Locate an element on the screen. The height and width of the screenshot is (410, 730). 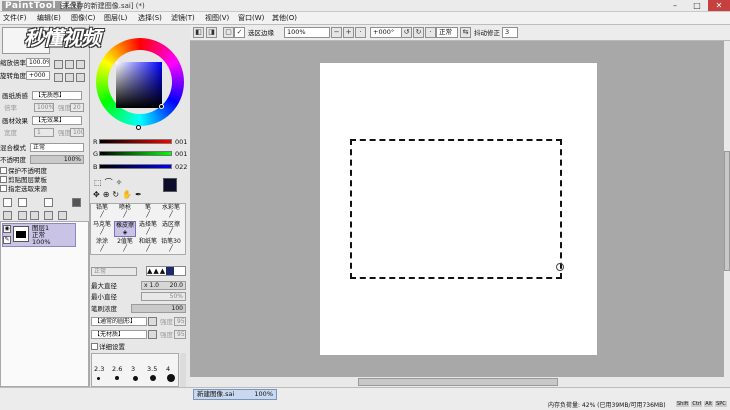
brush-lock-icon: ✎ is located at coordinates (7, 240).